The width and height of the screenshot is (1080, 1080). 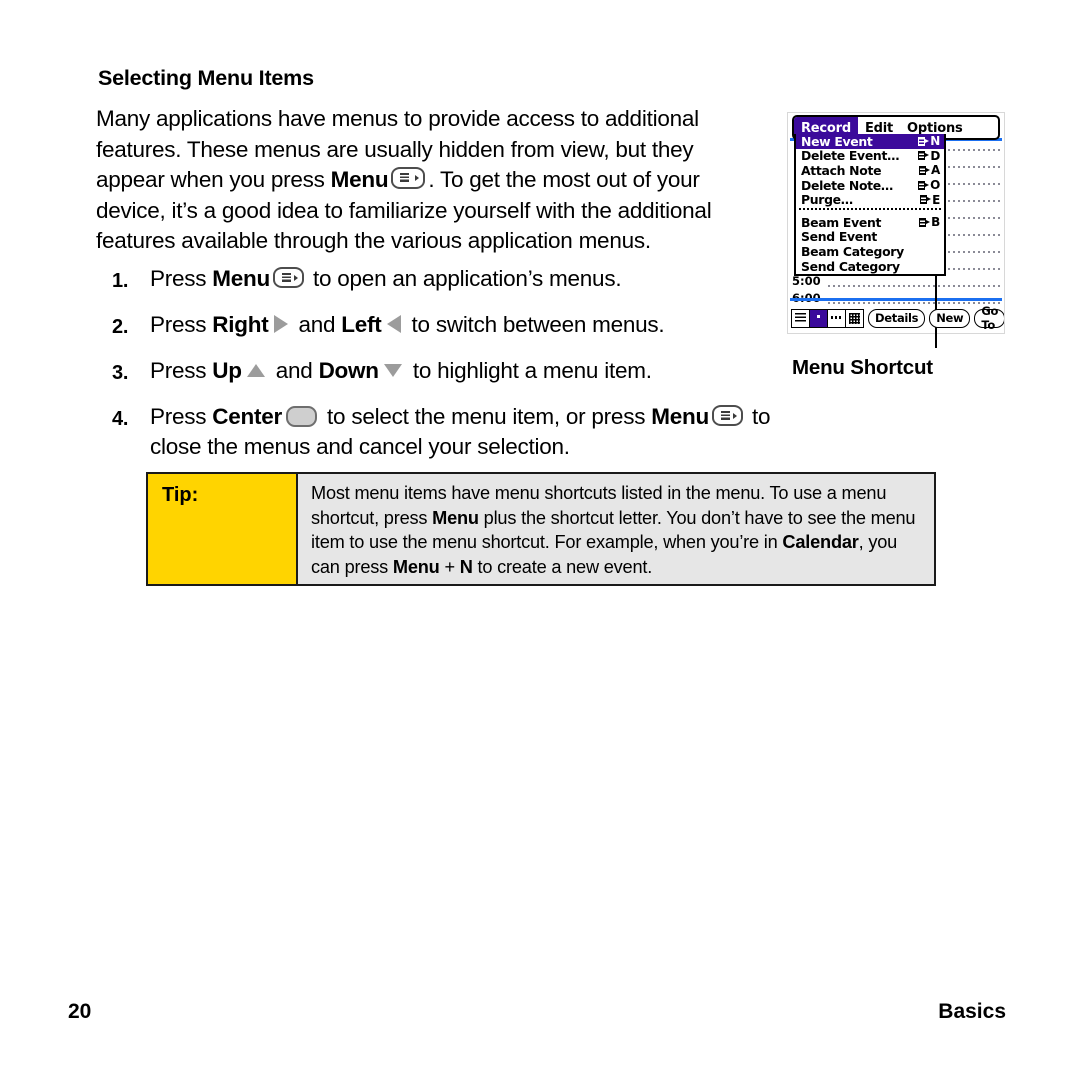 I want to click on step-bold-2: Down, so click(x=349, y=370).